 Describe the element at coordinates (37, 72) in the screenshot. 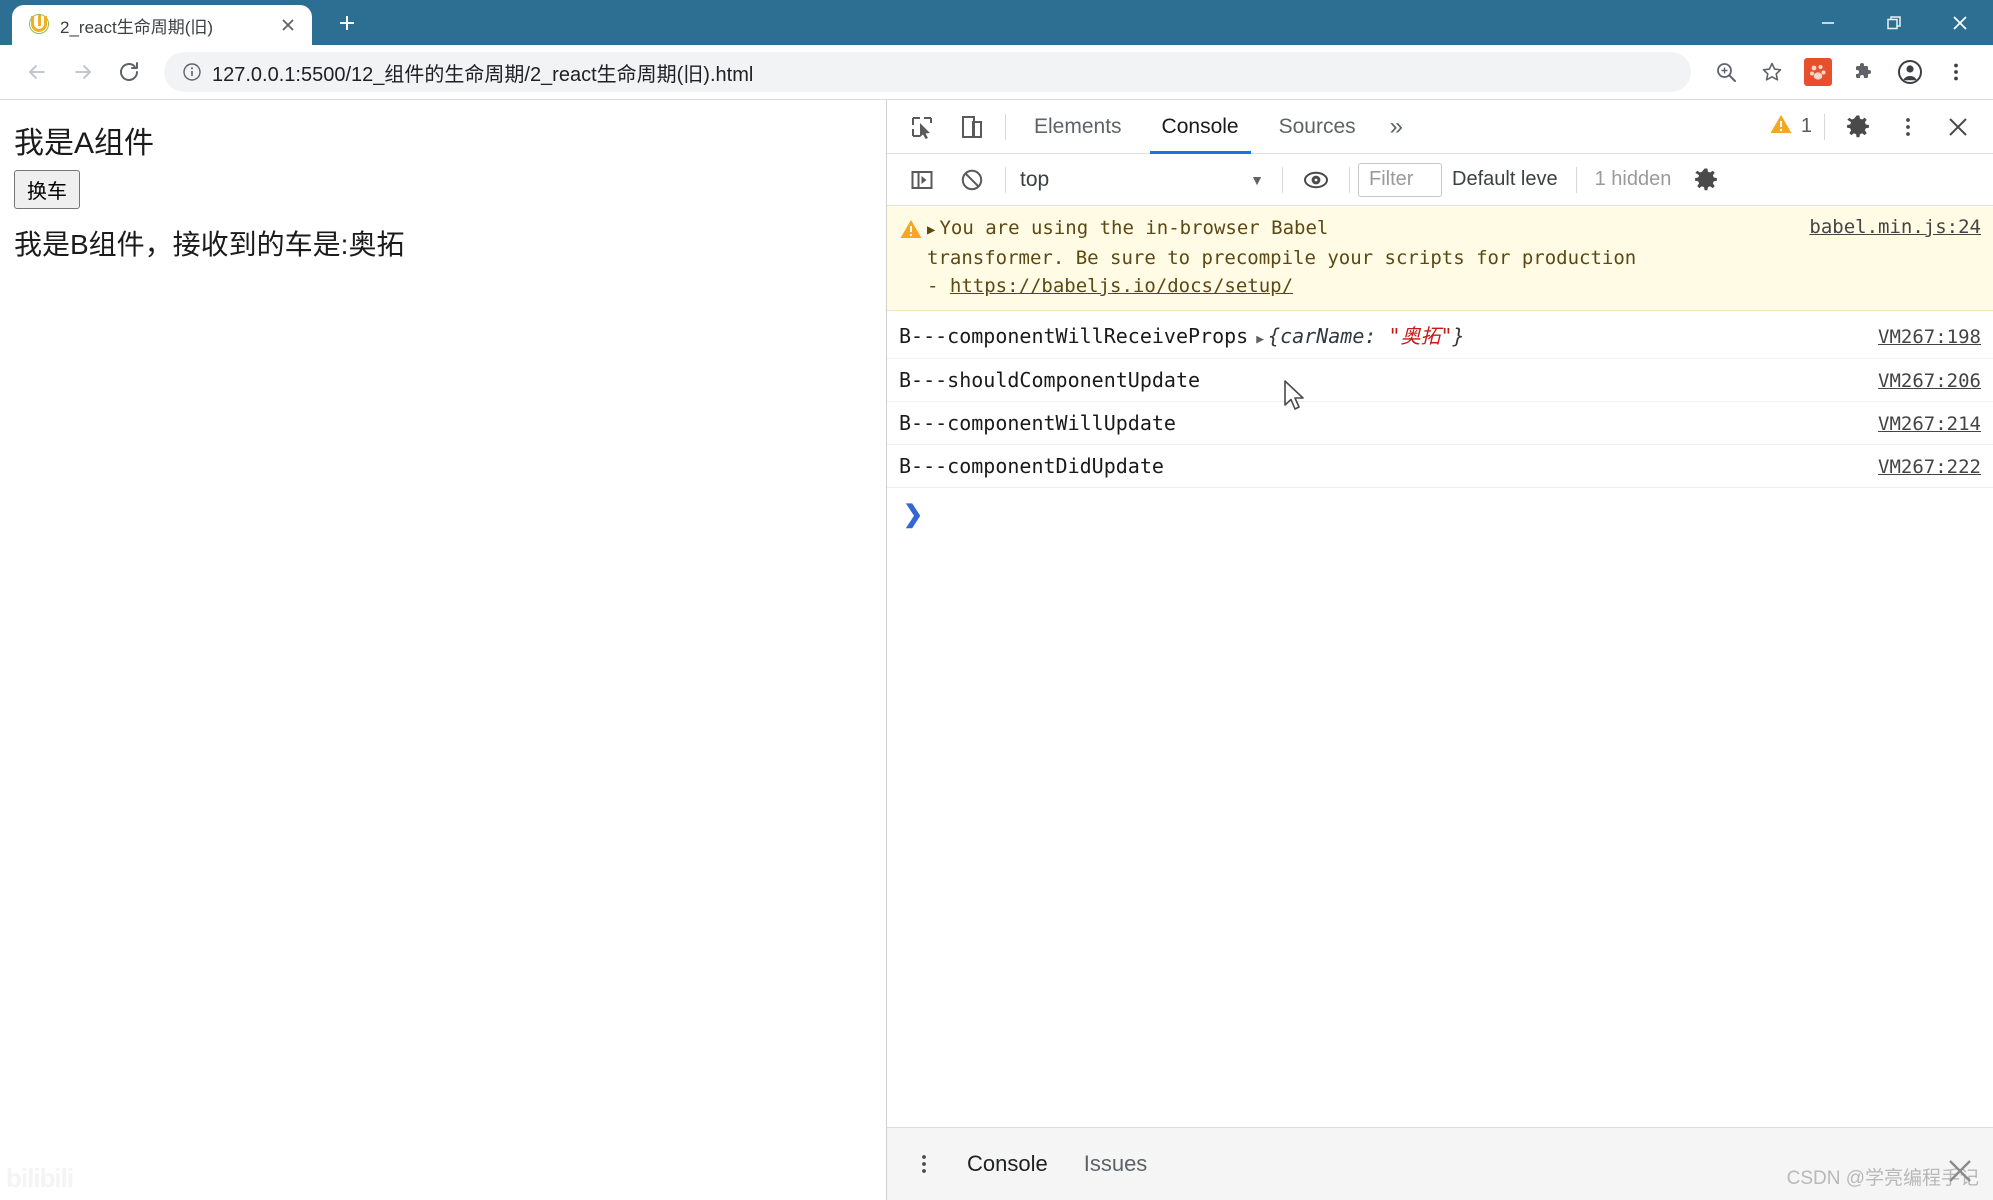

I see `back-icon` at that location.